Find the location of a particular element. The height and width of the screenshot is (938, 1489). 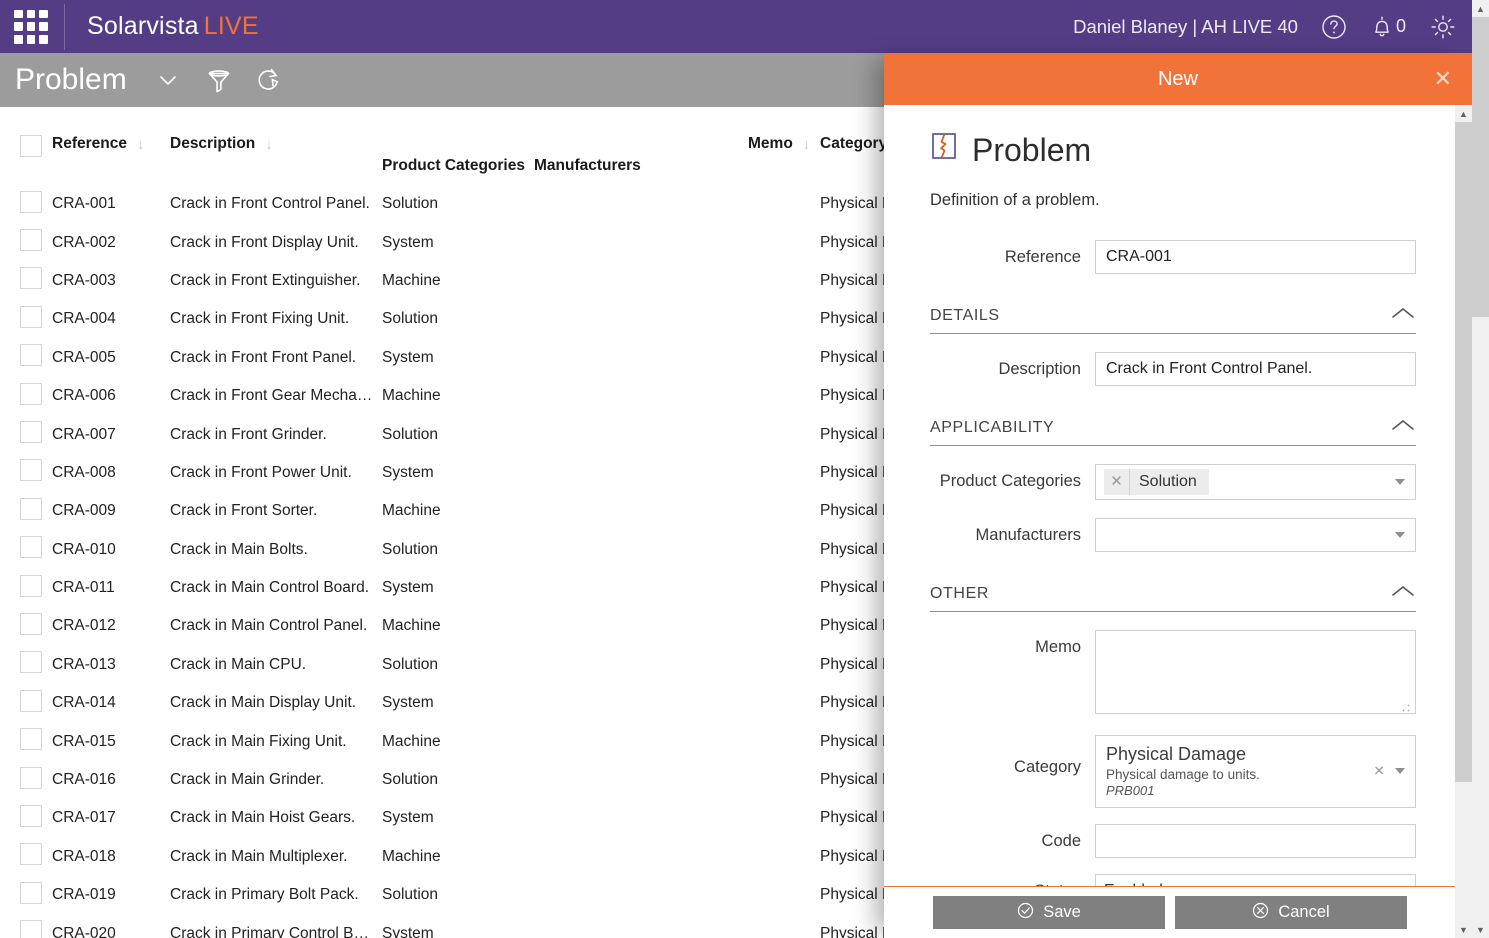

panel-scrollbar: ▲ ▼ is located at coordinates (1463, 521).